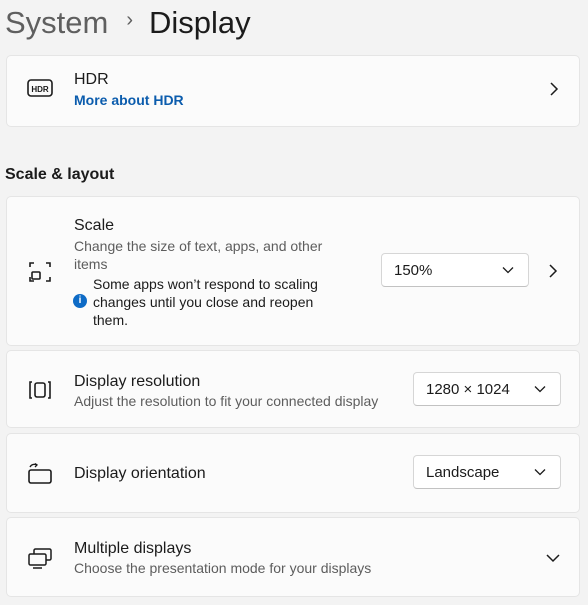 Image resolution: width=588 pixels, height=605 pixels. Describe the element at coordinates (413, 270) in the screenshot. I see `scale-value: 150%` at that location.